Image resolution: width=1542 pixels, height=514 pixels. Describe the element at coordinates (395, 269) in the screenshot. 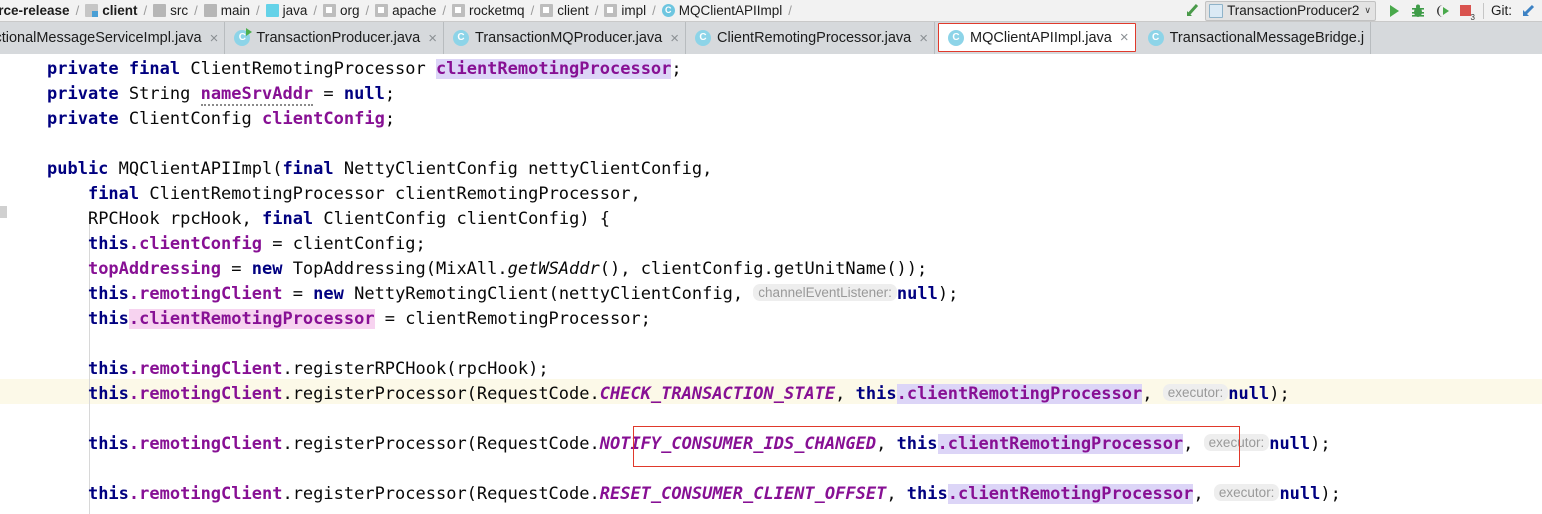

I see `expression: TopAddressing(MixAll.` at that location.